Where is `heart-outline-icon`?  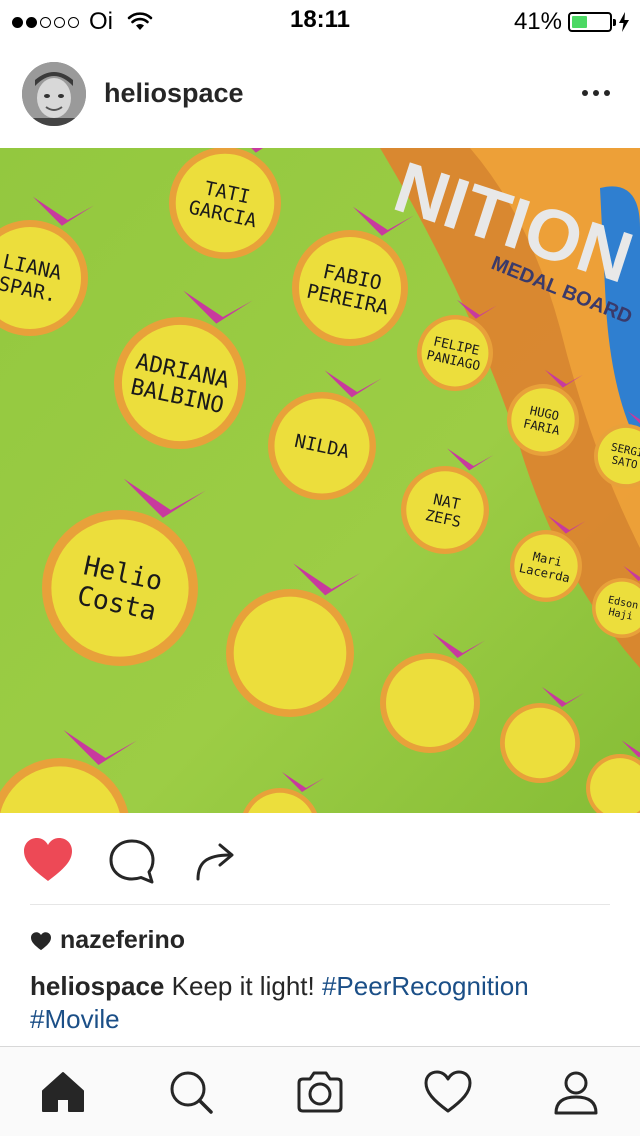 heart-outline-icon is located at coordinates (448, 1092).